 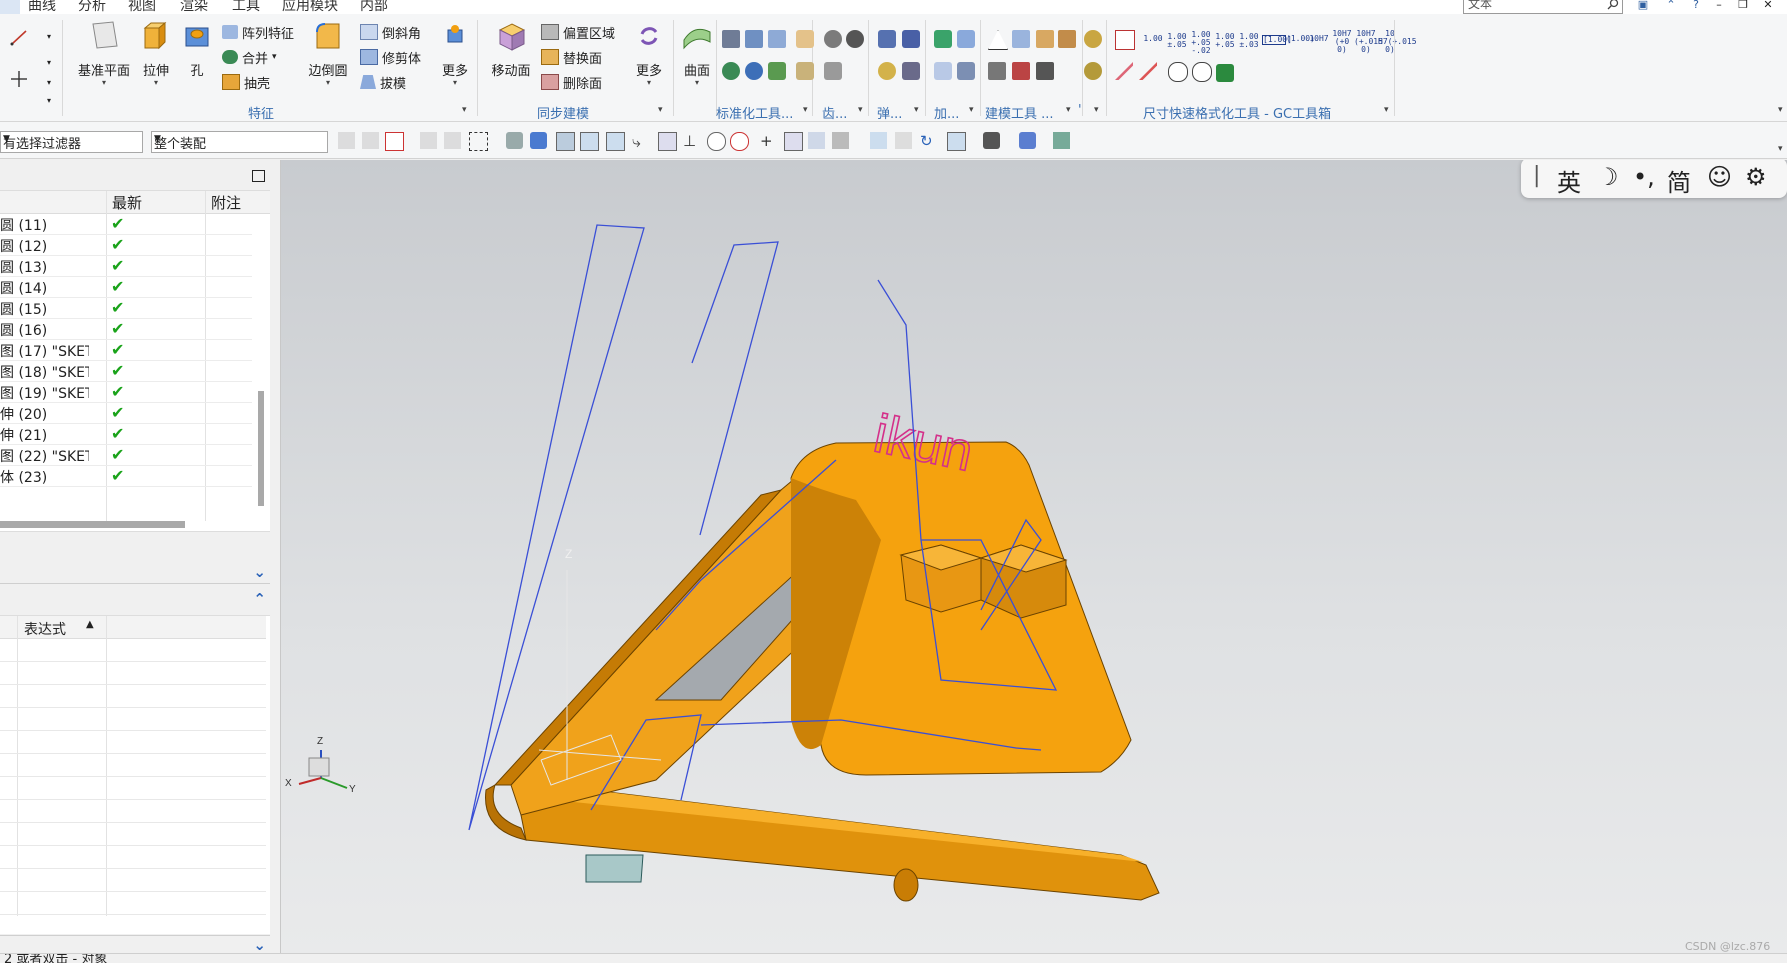 I want to click on details-panel-header: ⌃, so click(x=135, y=601).